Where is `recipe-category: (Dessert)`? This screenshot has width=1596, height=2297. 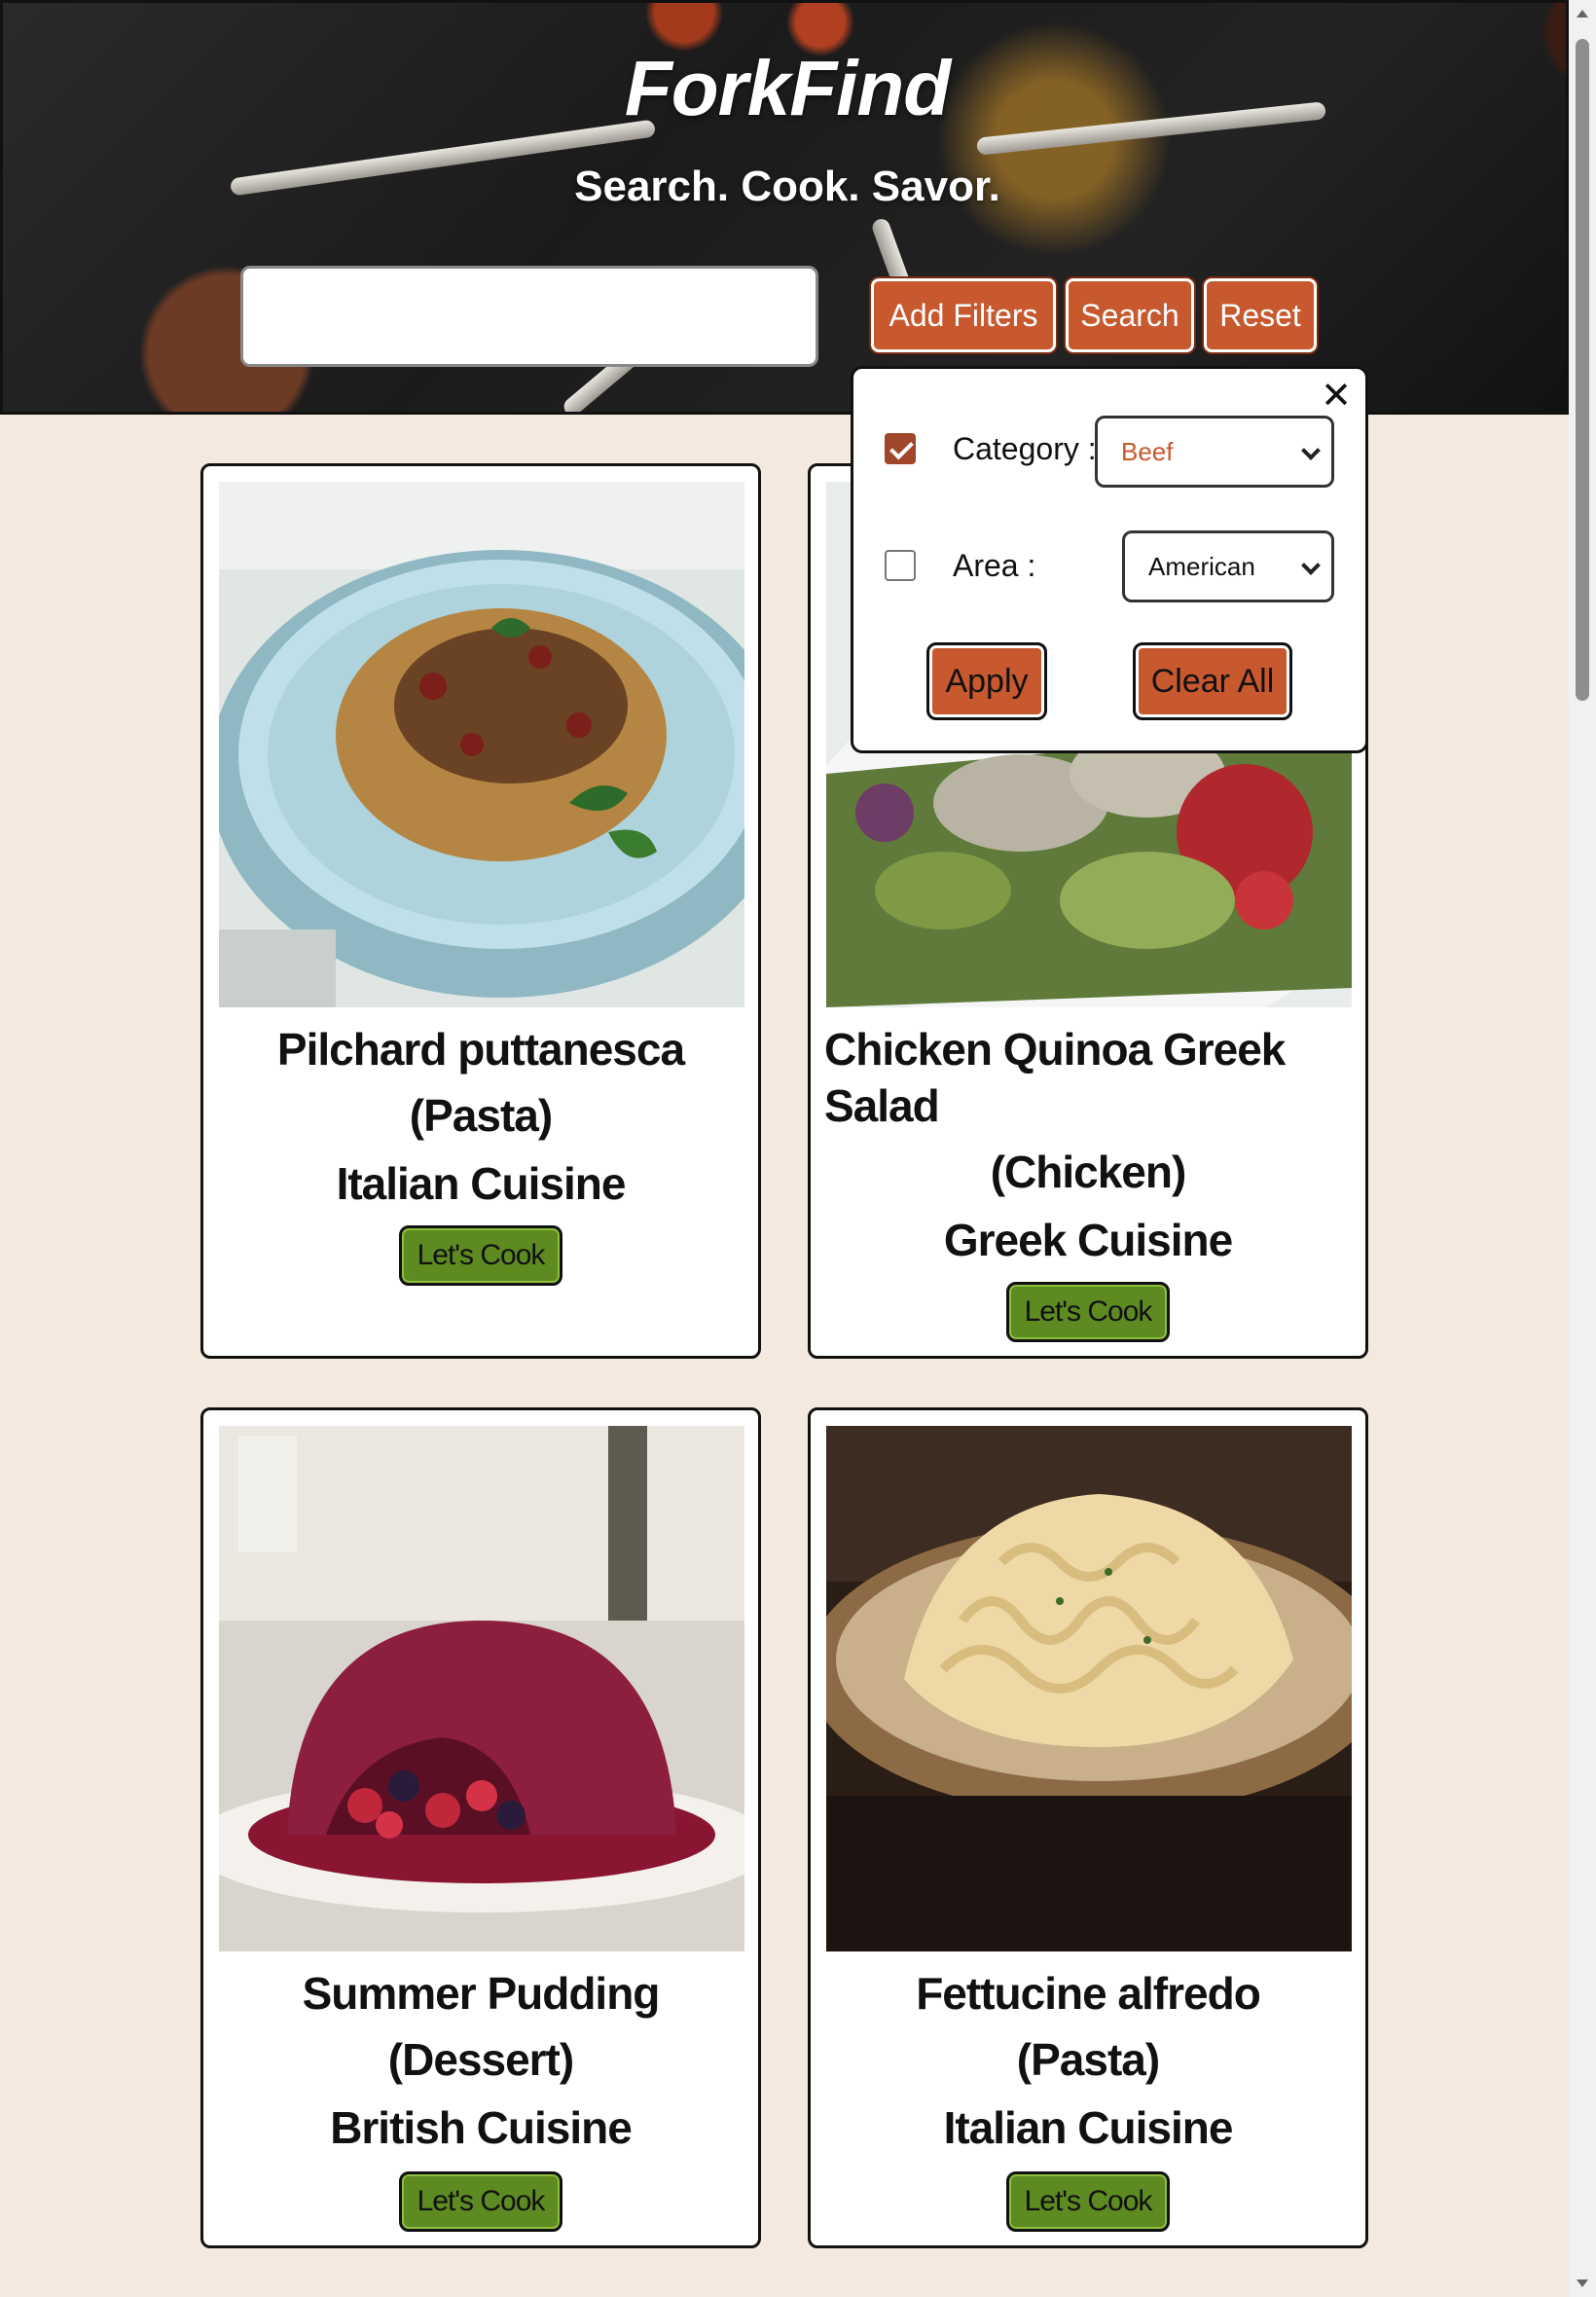
recipe-category: (Dessert) is located at coordinates (481, 2060).